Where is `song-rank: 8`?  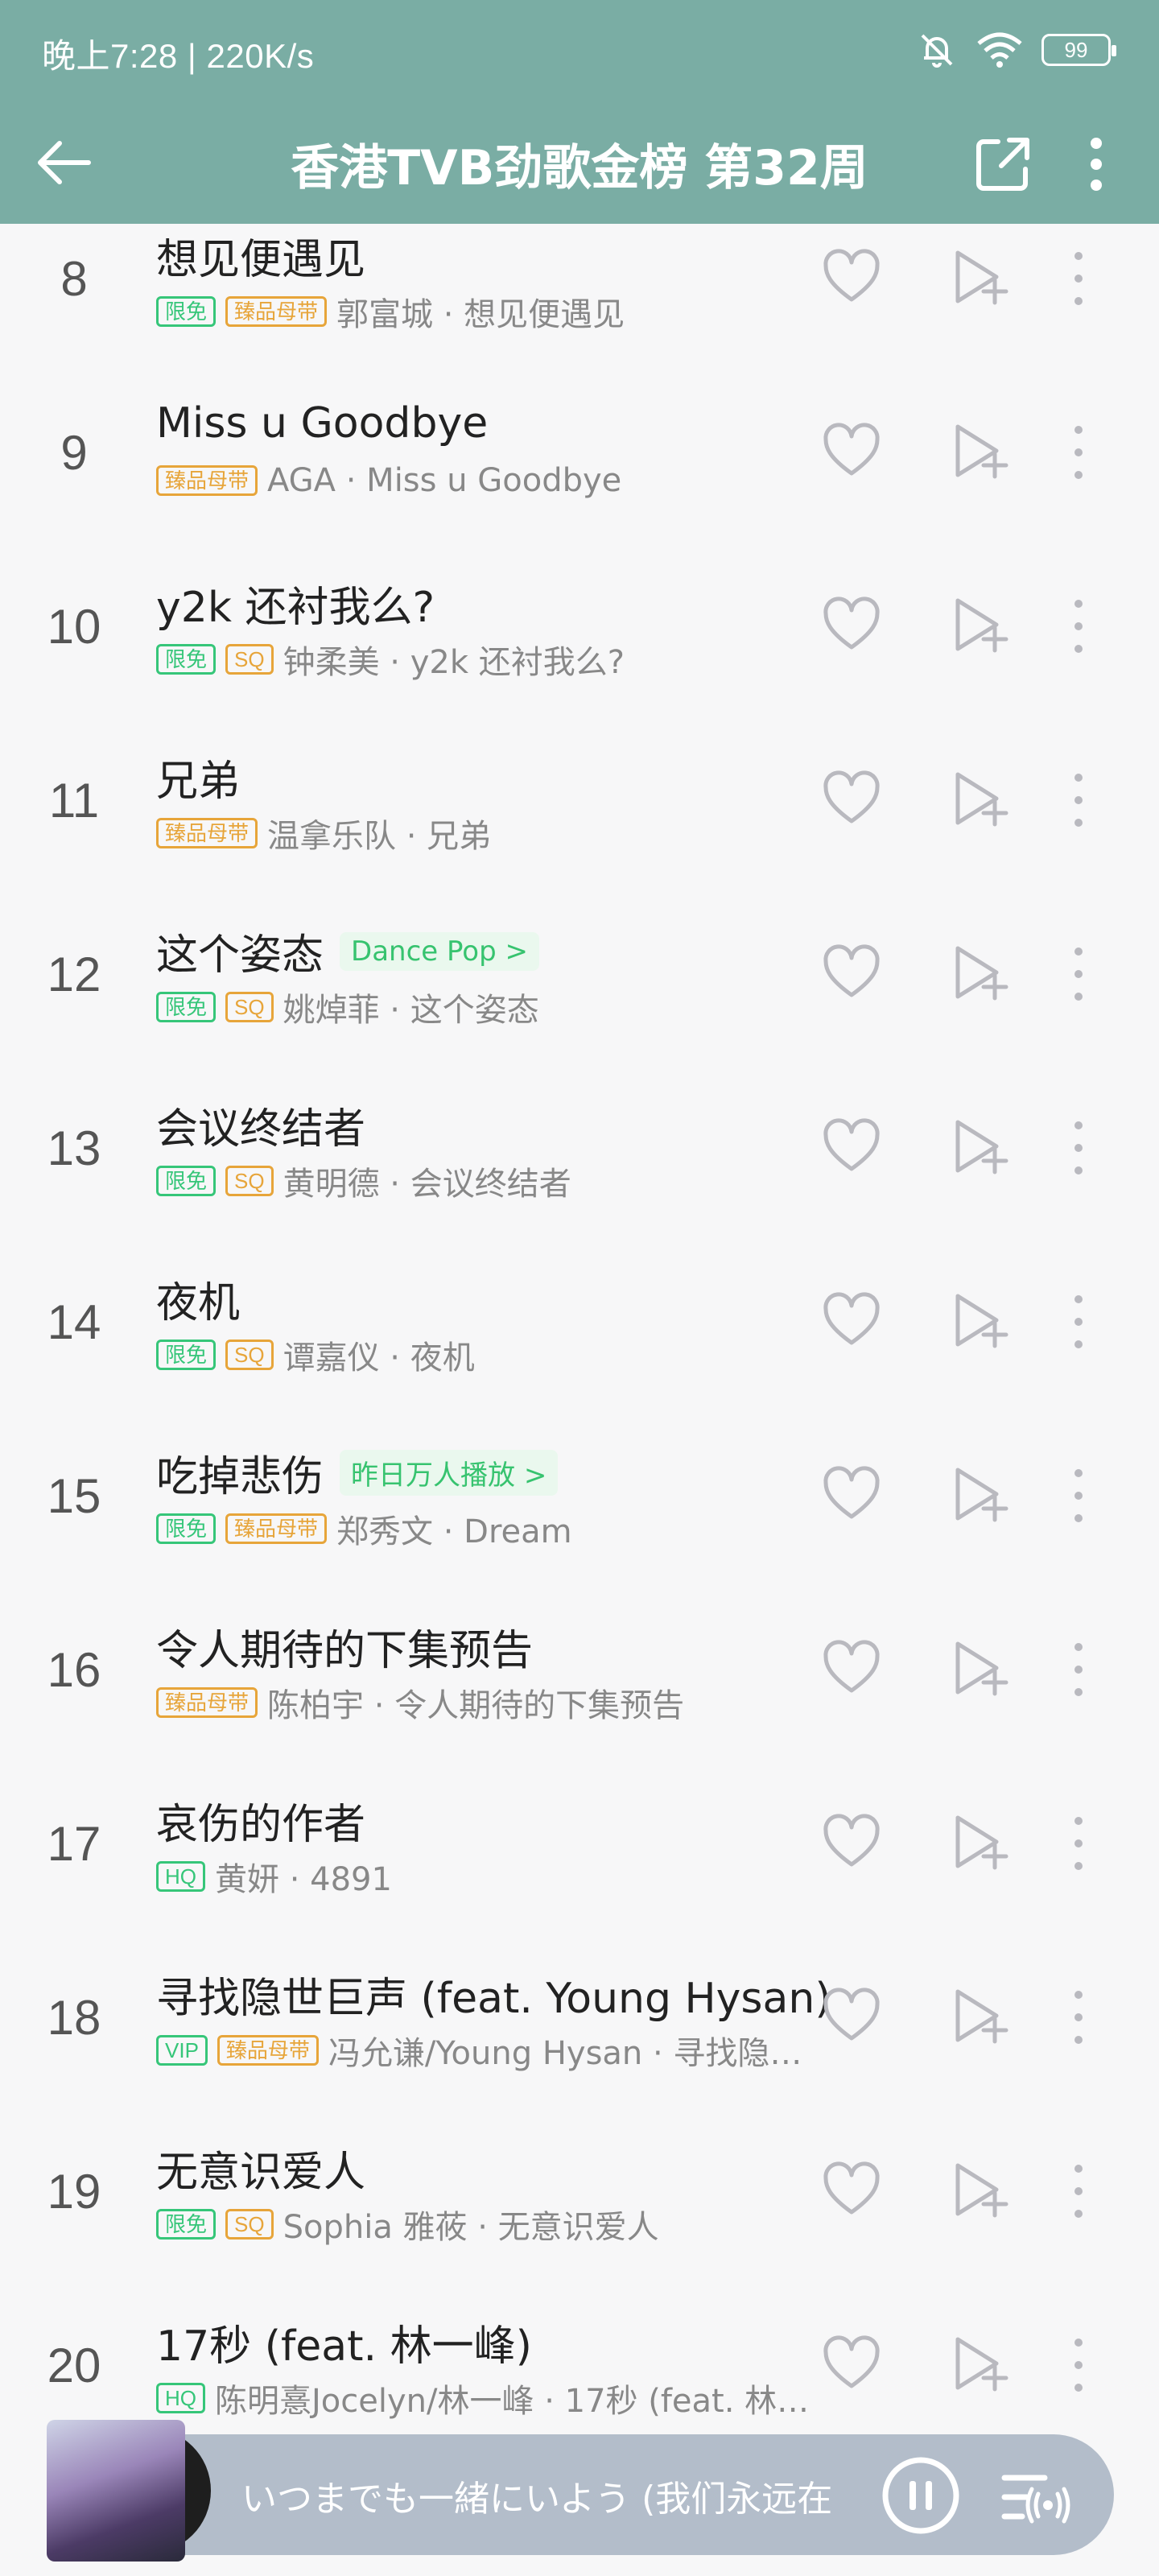 song-rank: 8 is located at coordinates (74, 279).